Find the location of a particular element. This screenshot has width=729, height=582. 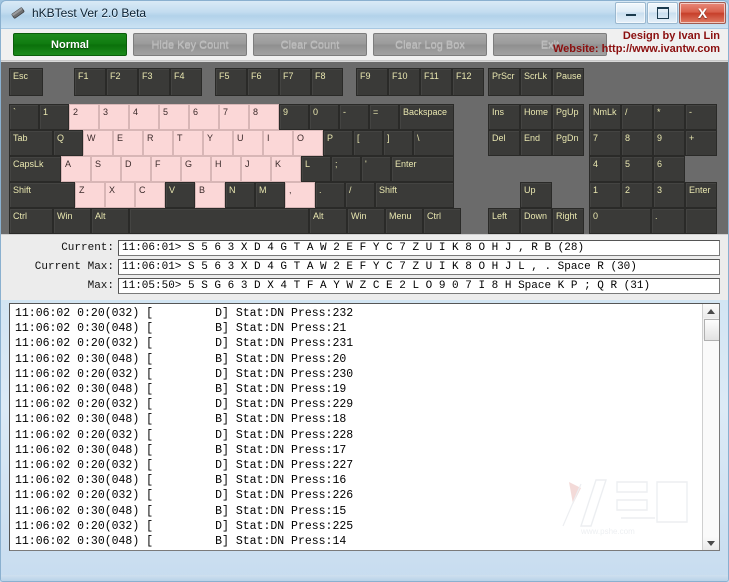

key-esc-0-0: Esc is located at coordinates (26, 82).